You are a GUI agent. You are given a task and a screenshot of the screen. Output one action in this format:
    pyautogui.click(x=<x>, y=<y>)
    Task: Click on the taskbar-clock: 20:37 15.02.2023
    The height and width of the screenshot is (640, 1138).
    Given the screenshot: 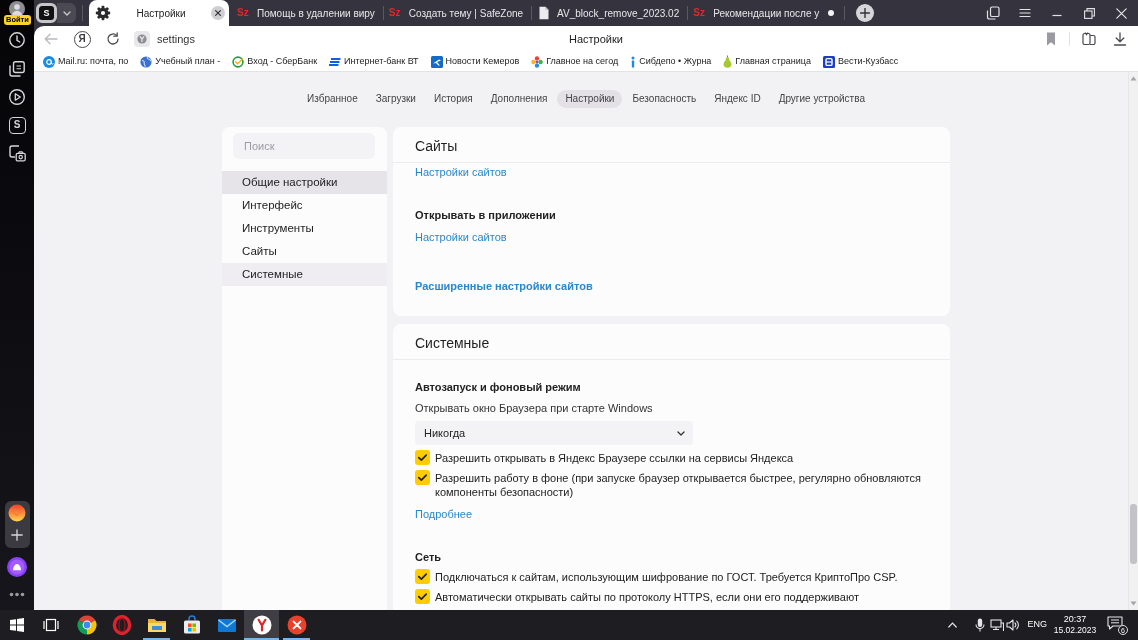 What is the action you would take?
    pyautogui.click(x=1075, y=625)
    